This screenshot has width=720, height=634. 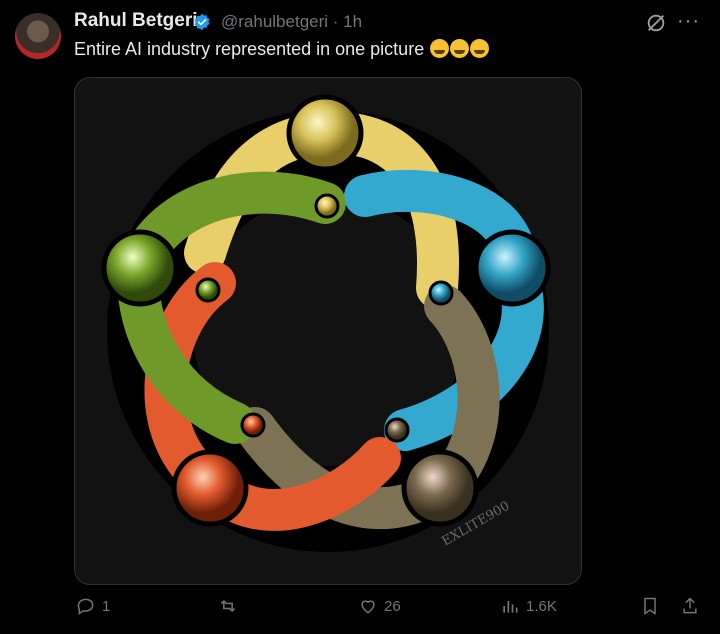 What do you see at coordinates (228, 606) in the screenshot?
I see `repost-icon` at bounding box center [228, 606].